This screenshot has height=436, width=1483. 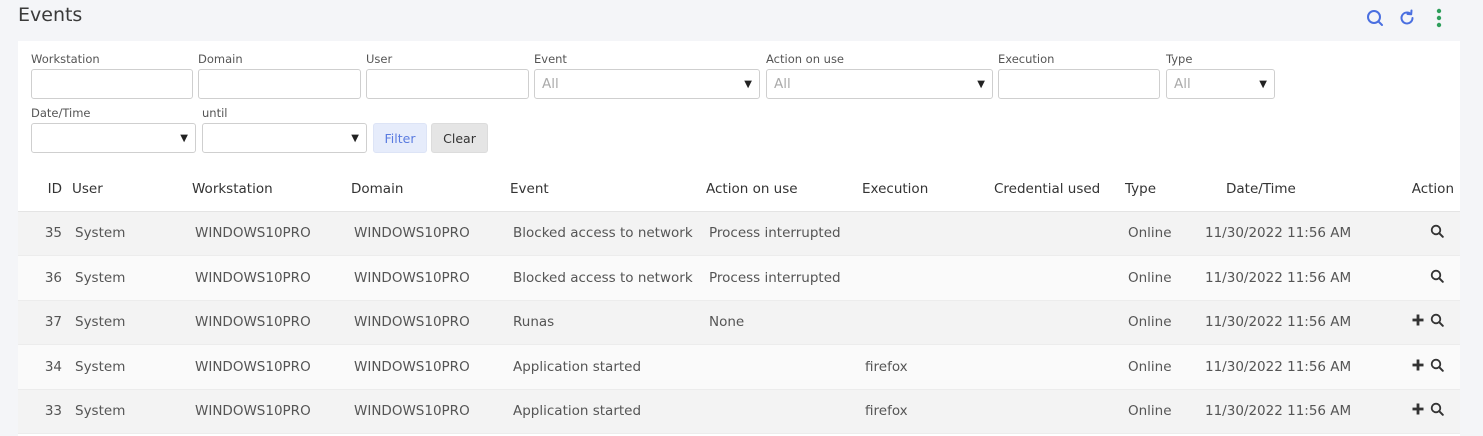 I want to click on column-header-type: Type, so click(x=1164, y=190).